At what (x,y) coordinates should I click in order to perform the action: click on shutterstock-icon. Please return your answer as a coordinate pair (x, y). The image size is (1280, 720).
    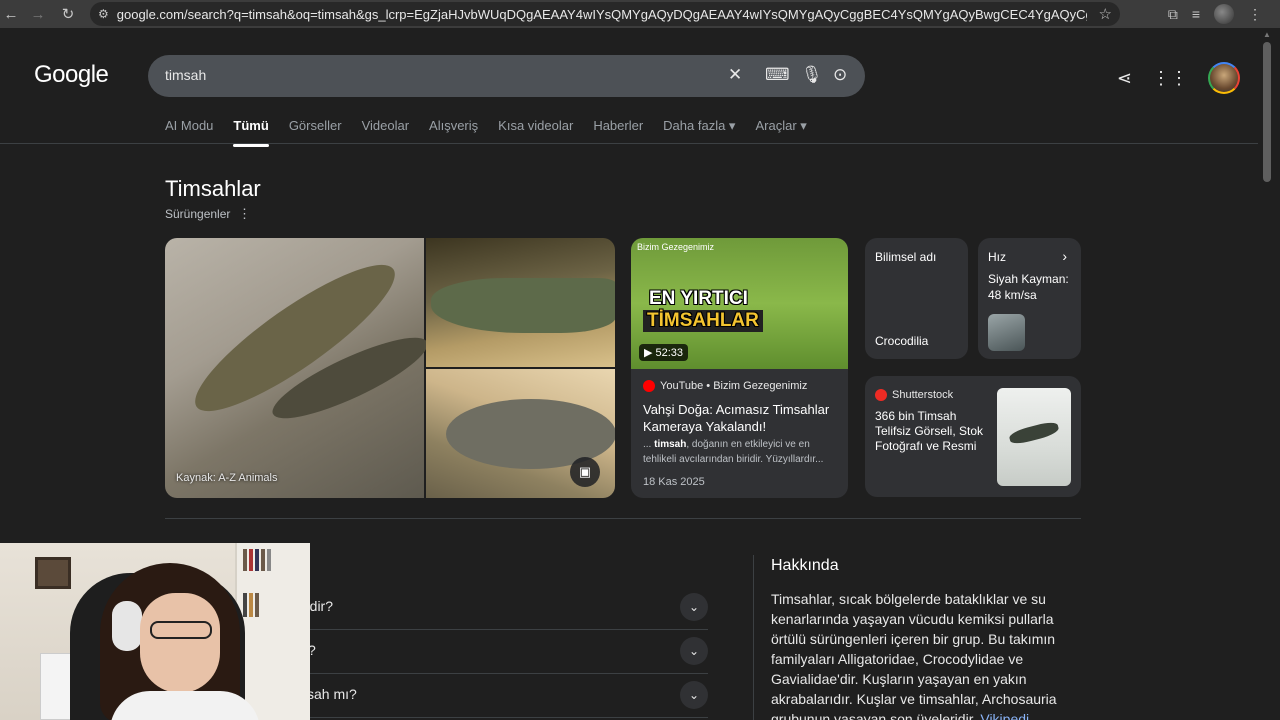
    Looking at the image, I should click on (881, 395).